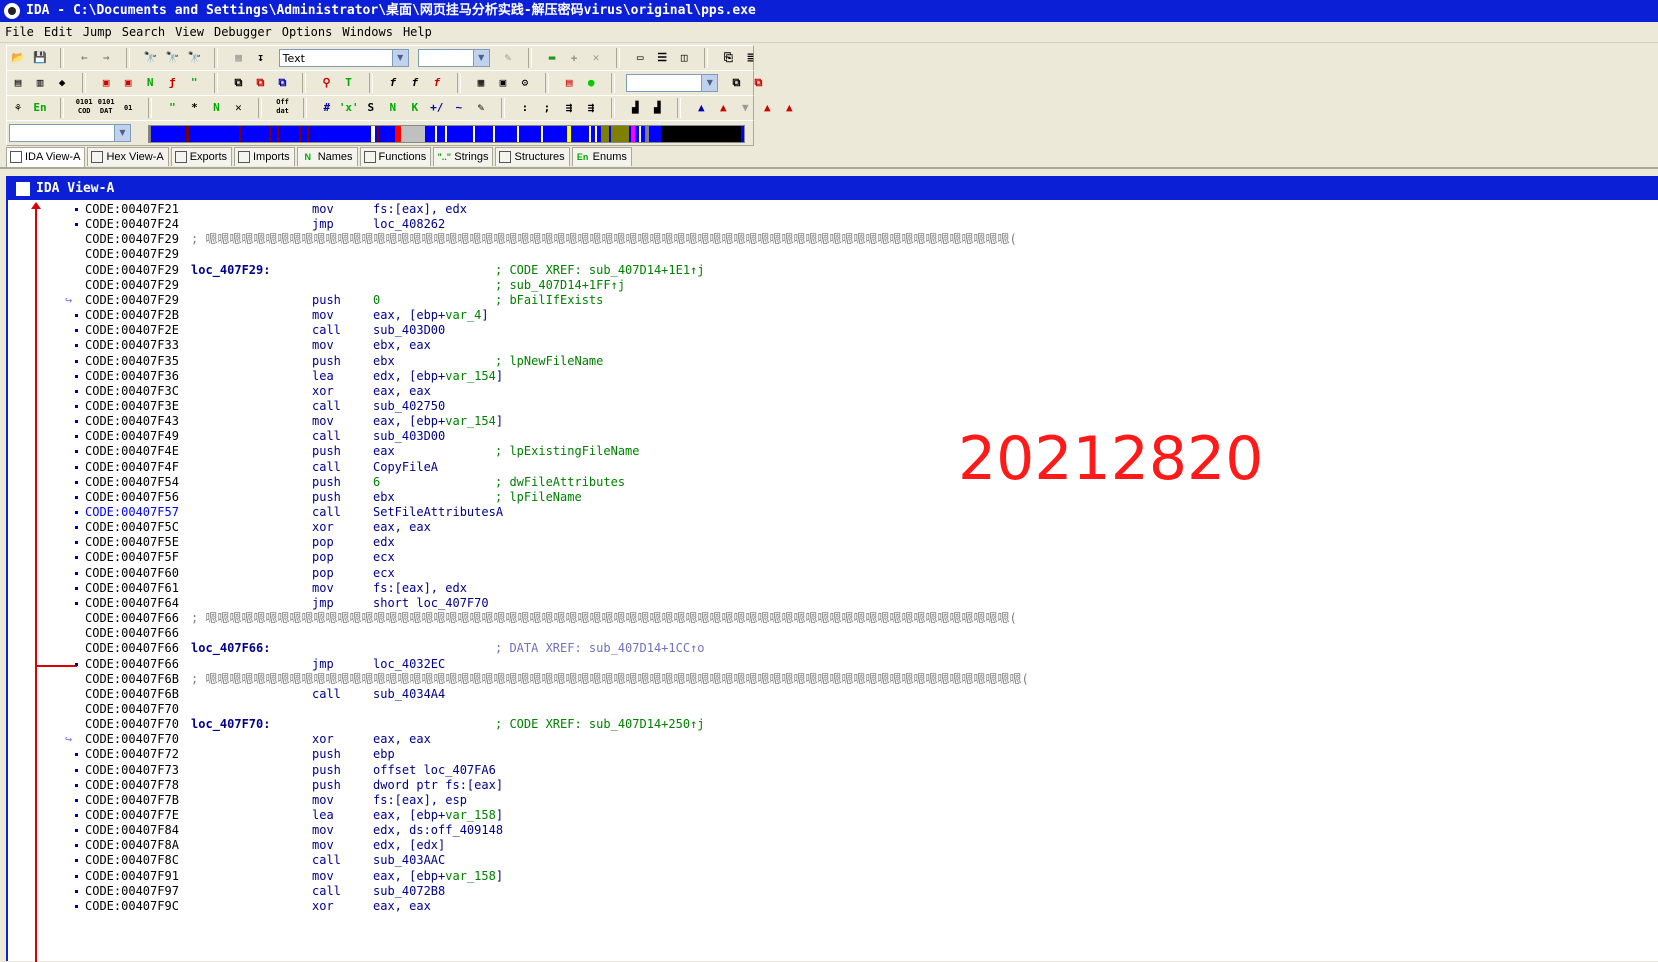 The image size is (1658, 962). What do you see at coordinates (261, 58) in the screenshot?
I see `jump-down-icon: ↧` at bounding box center [261, 58].